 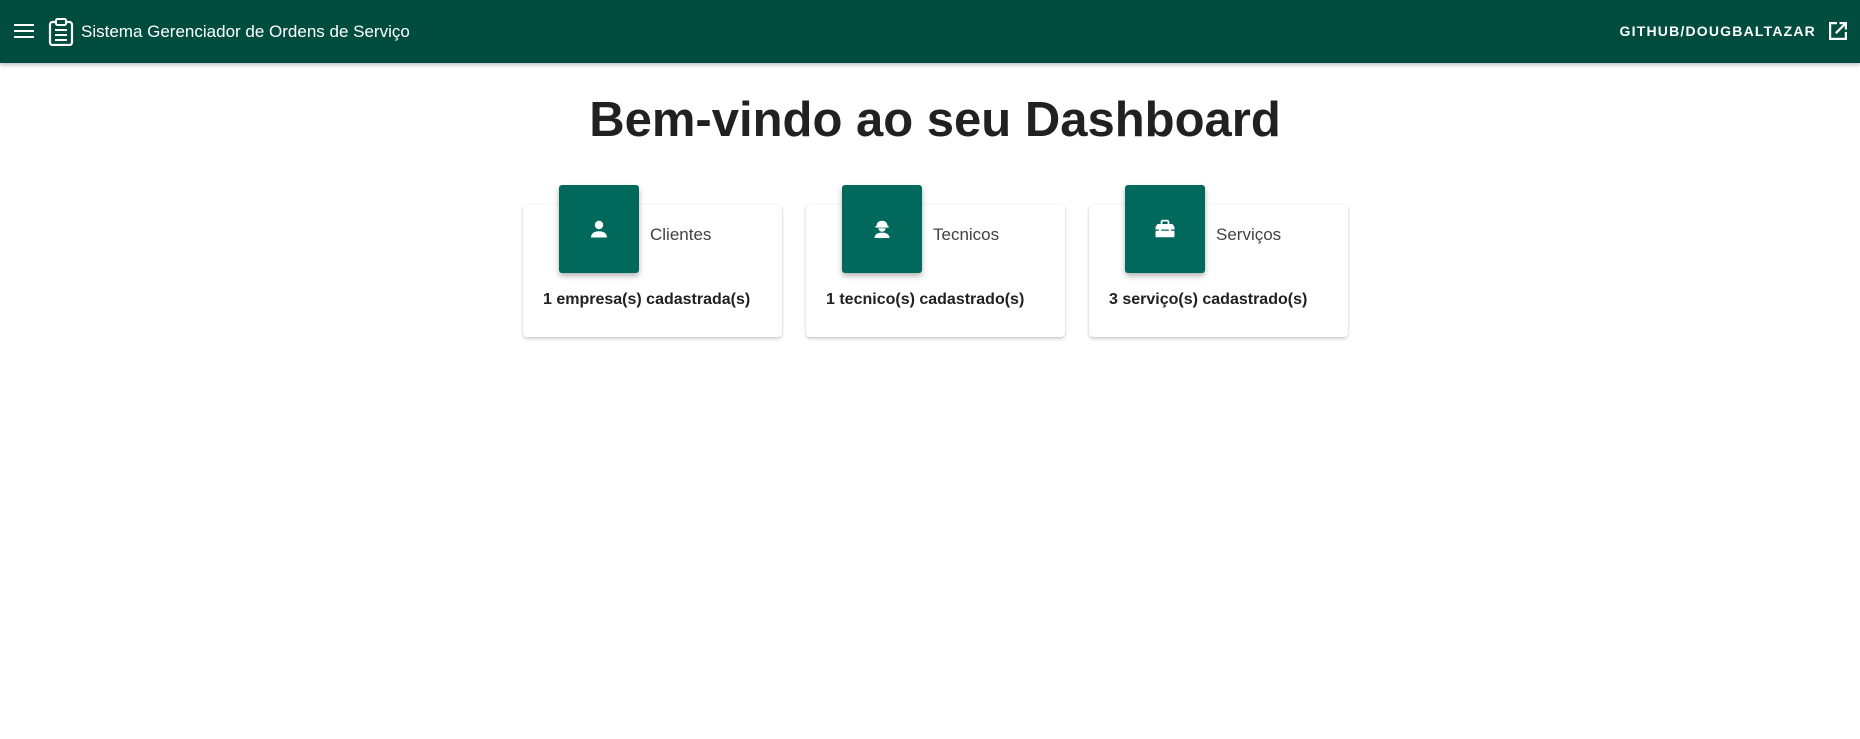 I want to click on app-title: Sistema Gerenciador de Ordens de Serviço, so click(x=245, y=31).